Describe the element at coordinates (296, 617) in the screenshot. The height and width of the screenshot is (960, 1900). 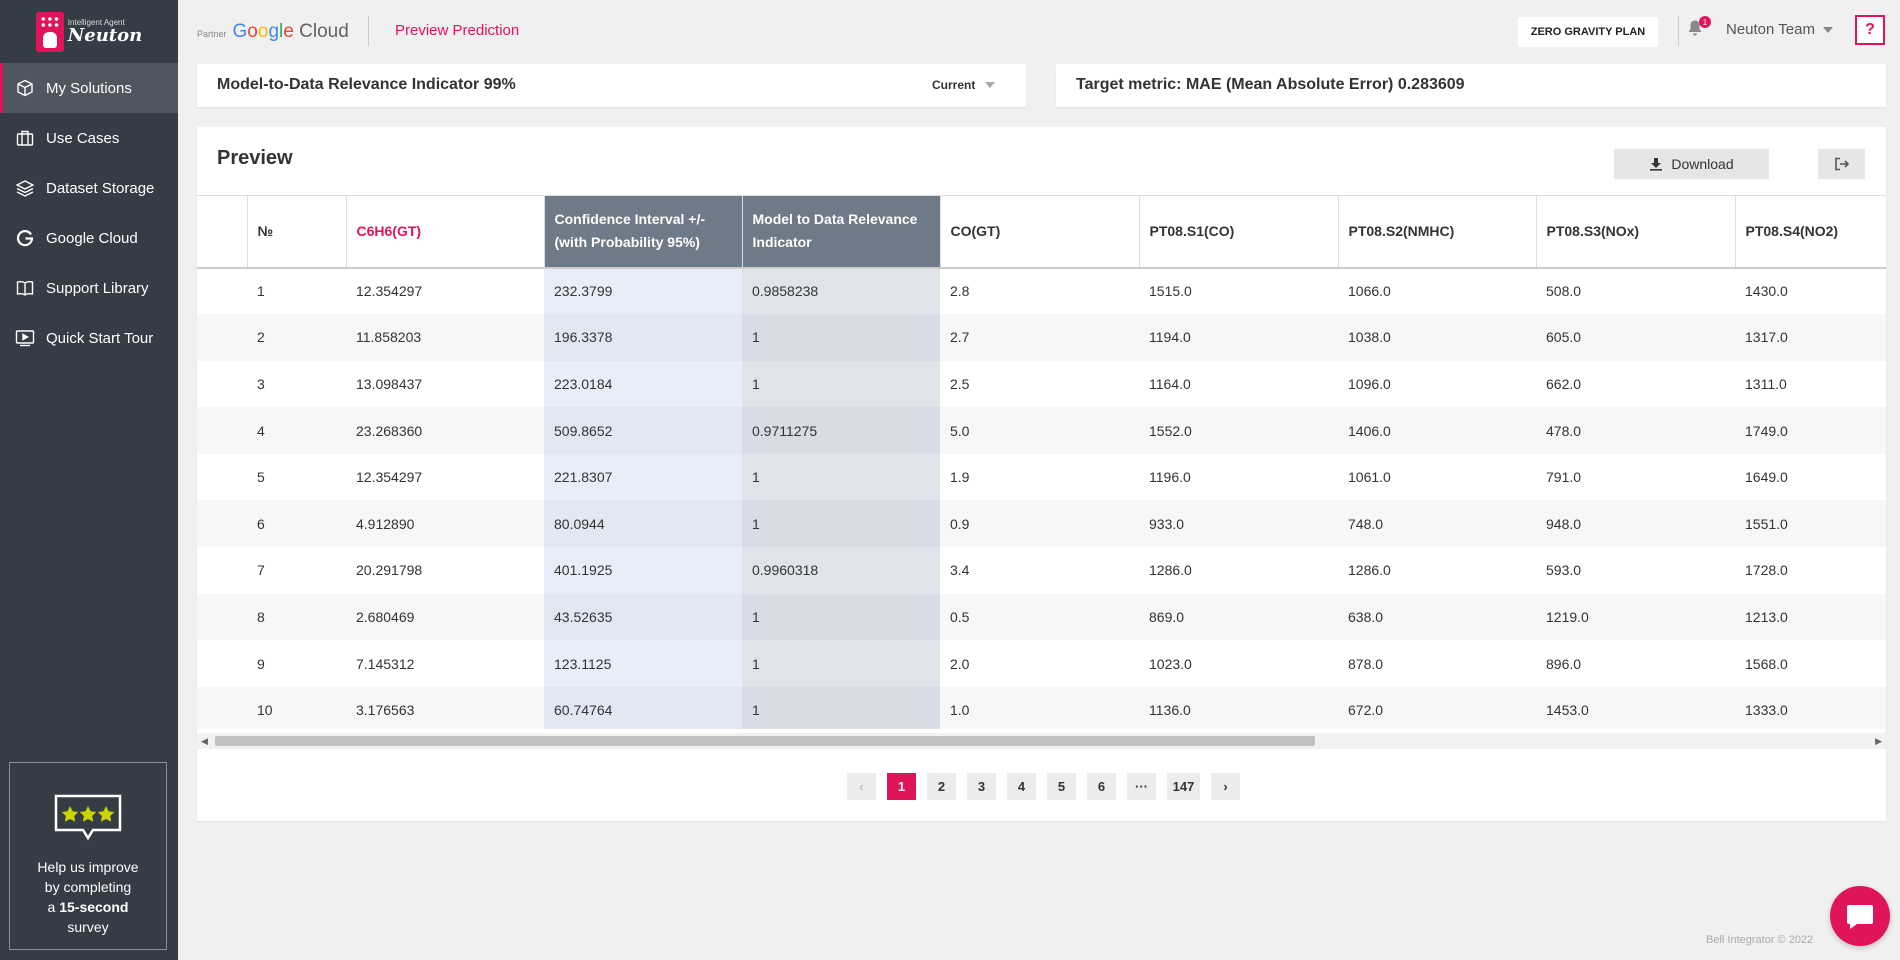
I see `table-cell: 8` at that location.